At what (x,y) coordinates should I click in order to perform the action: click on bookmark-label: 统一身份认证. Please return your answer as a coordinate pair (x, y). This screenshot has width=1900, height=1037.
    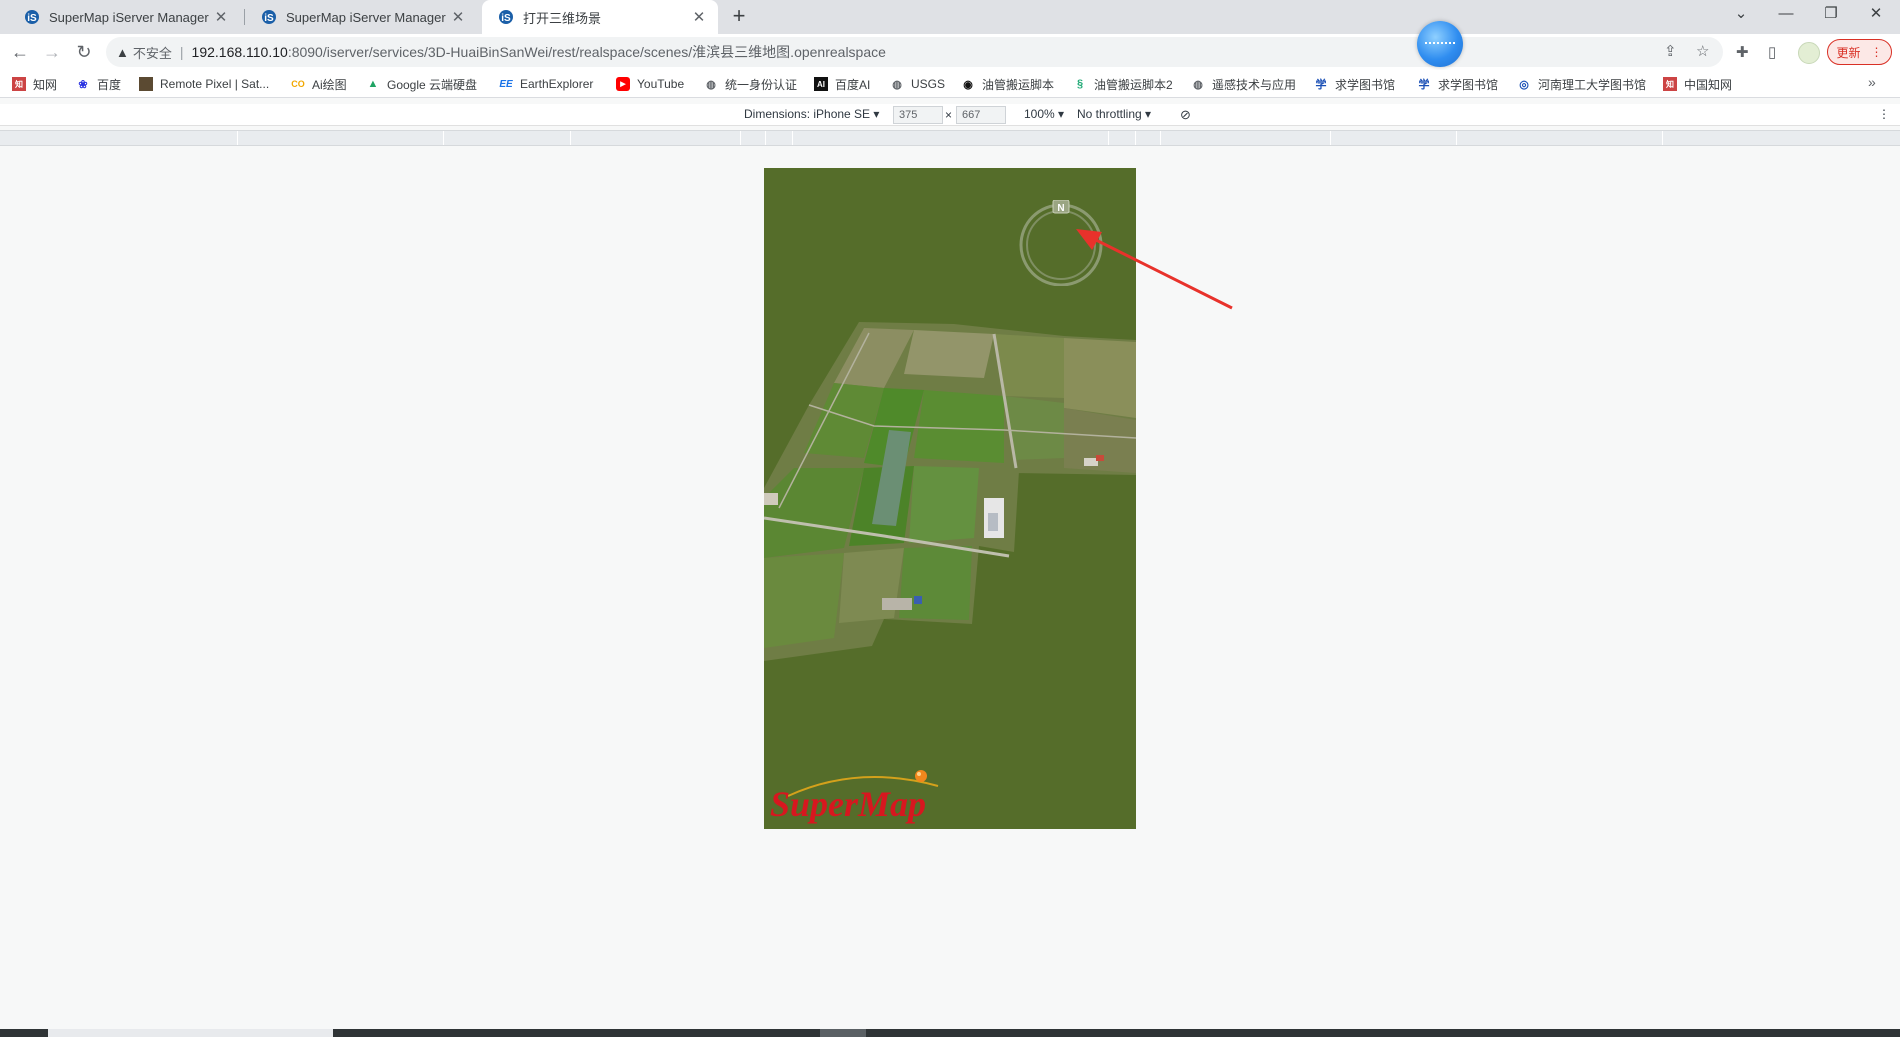
    Looking at the image, I should click on (761, 84).